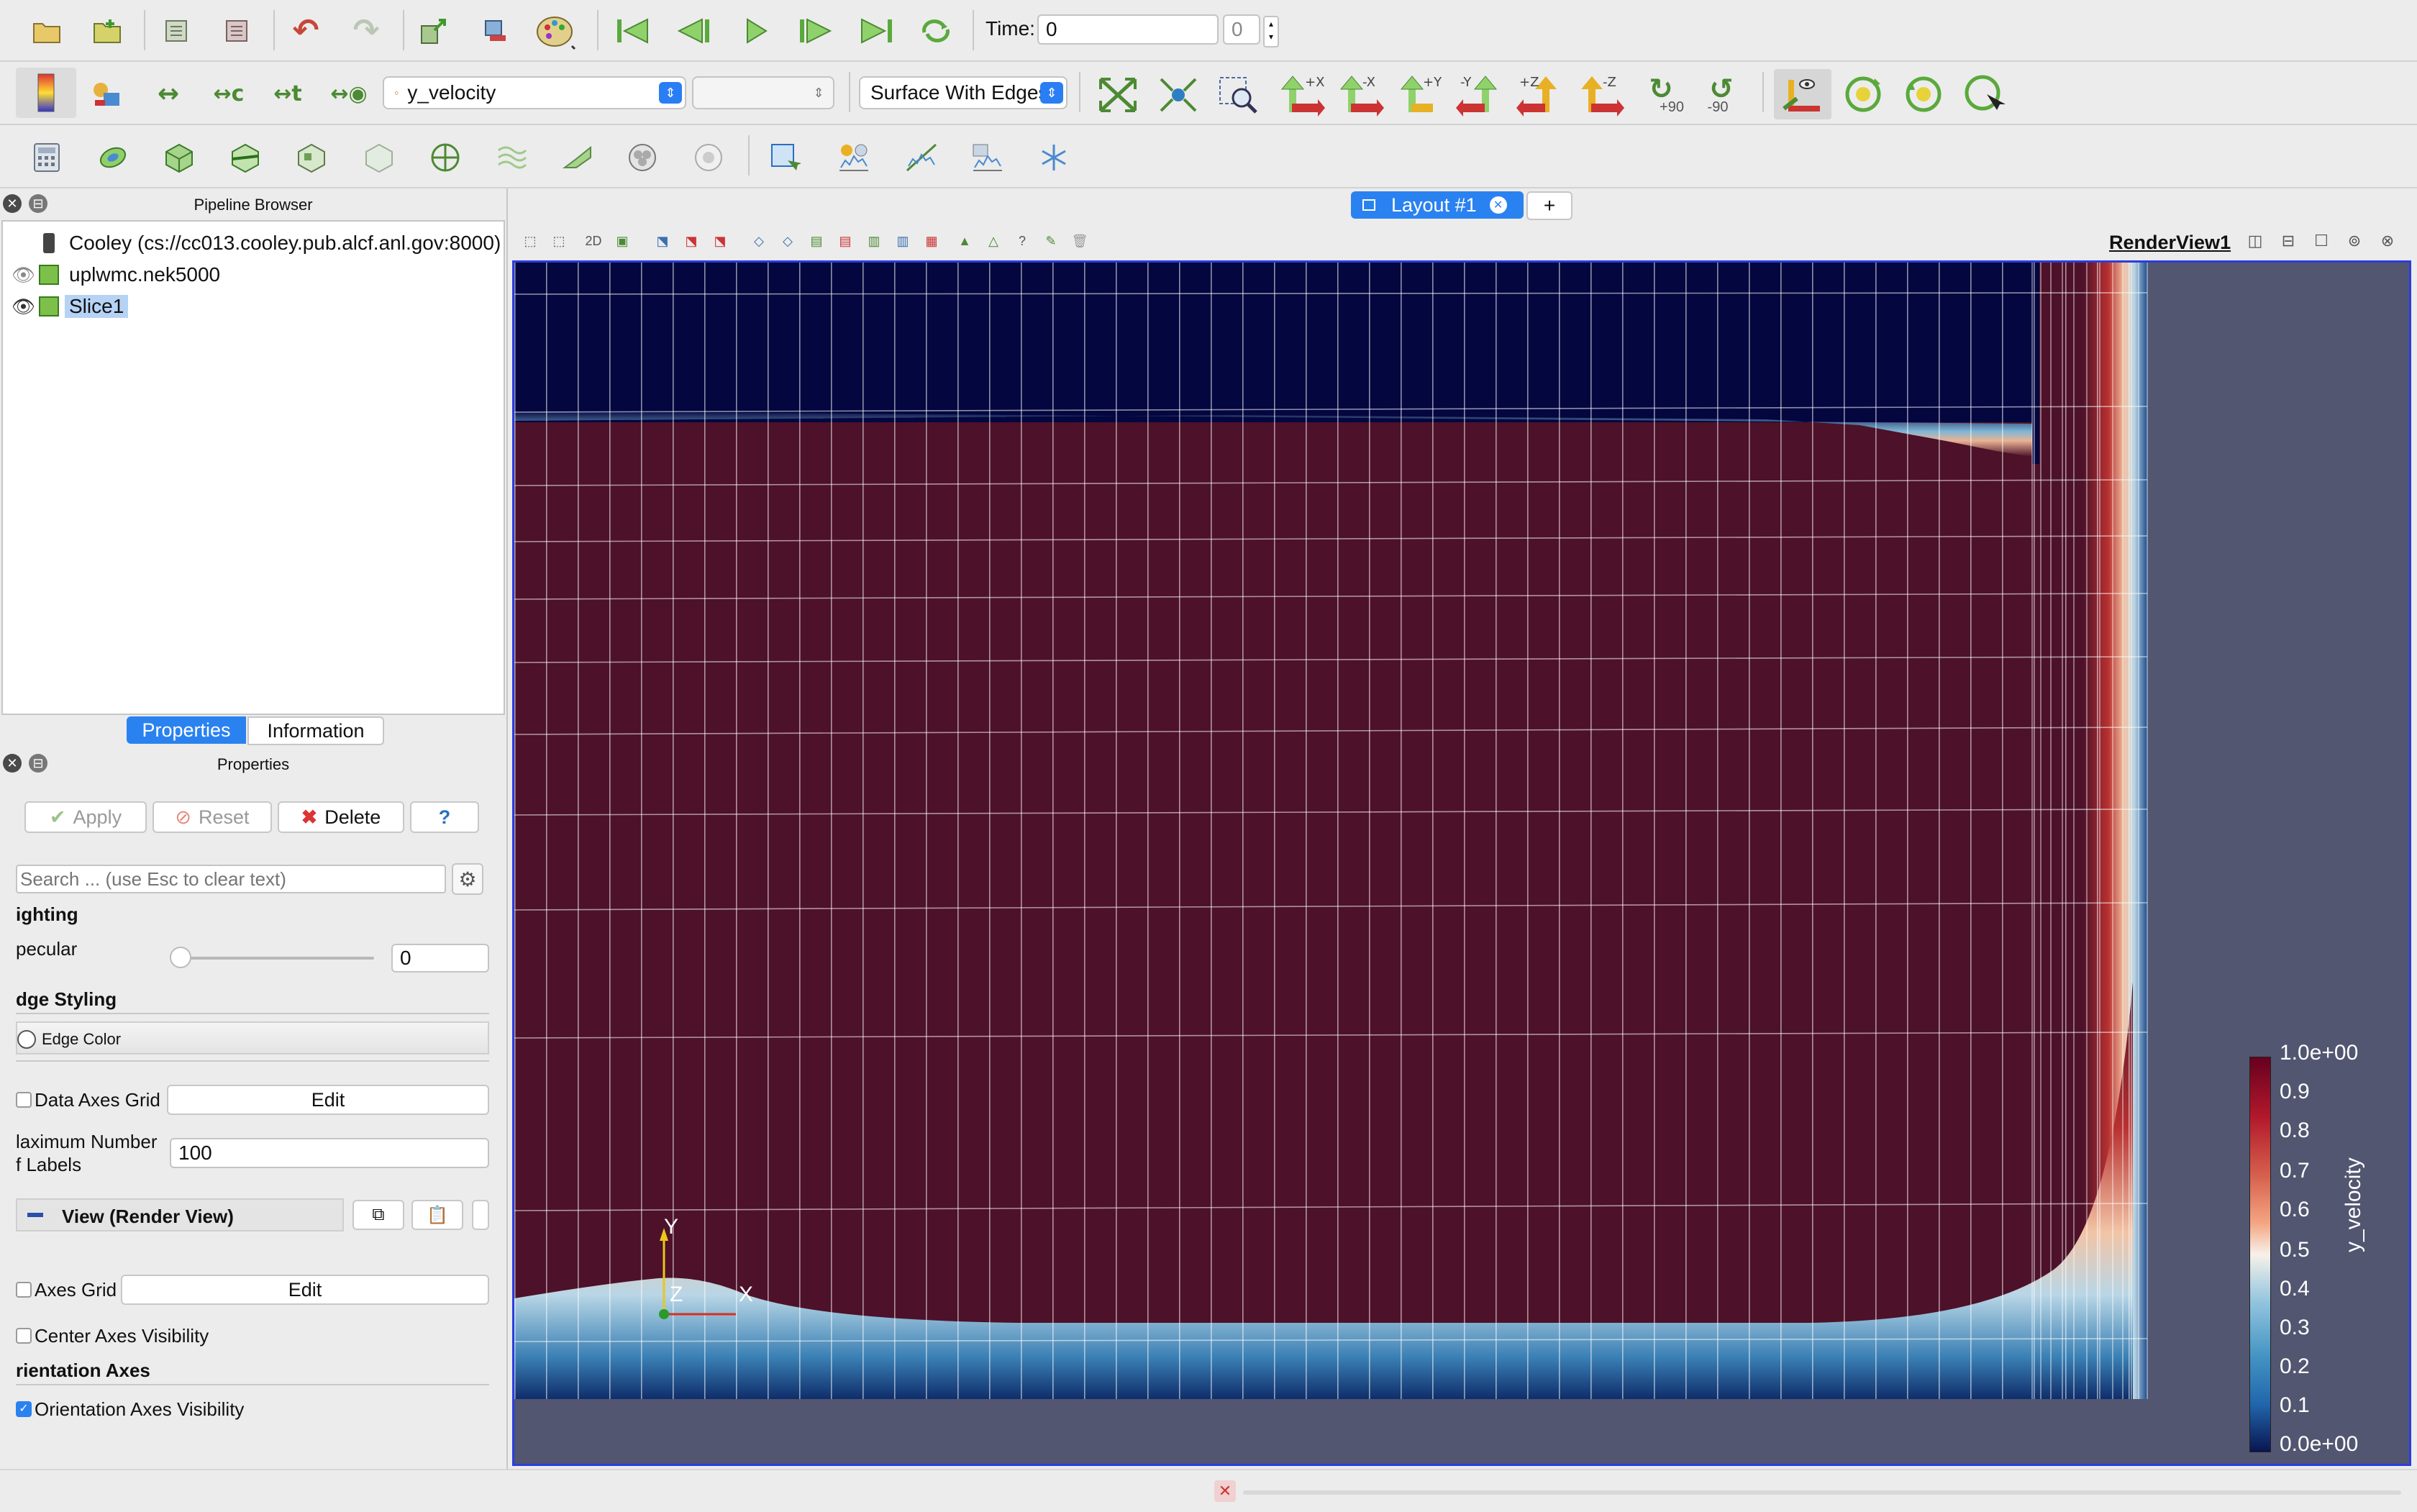 This screenshot has width=2417, height=1512. I want to click on select-cells-on-icon: ⬔, so click(663, 241).